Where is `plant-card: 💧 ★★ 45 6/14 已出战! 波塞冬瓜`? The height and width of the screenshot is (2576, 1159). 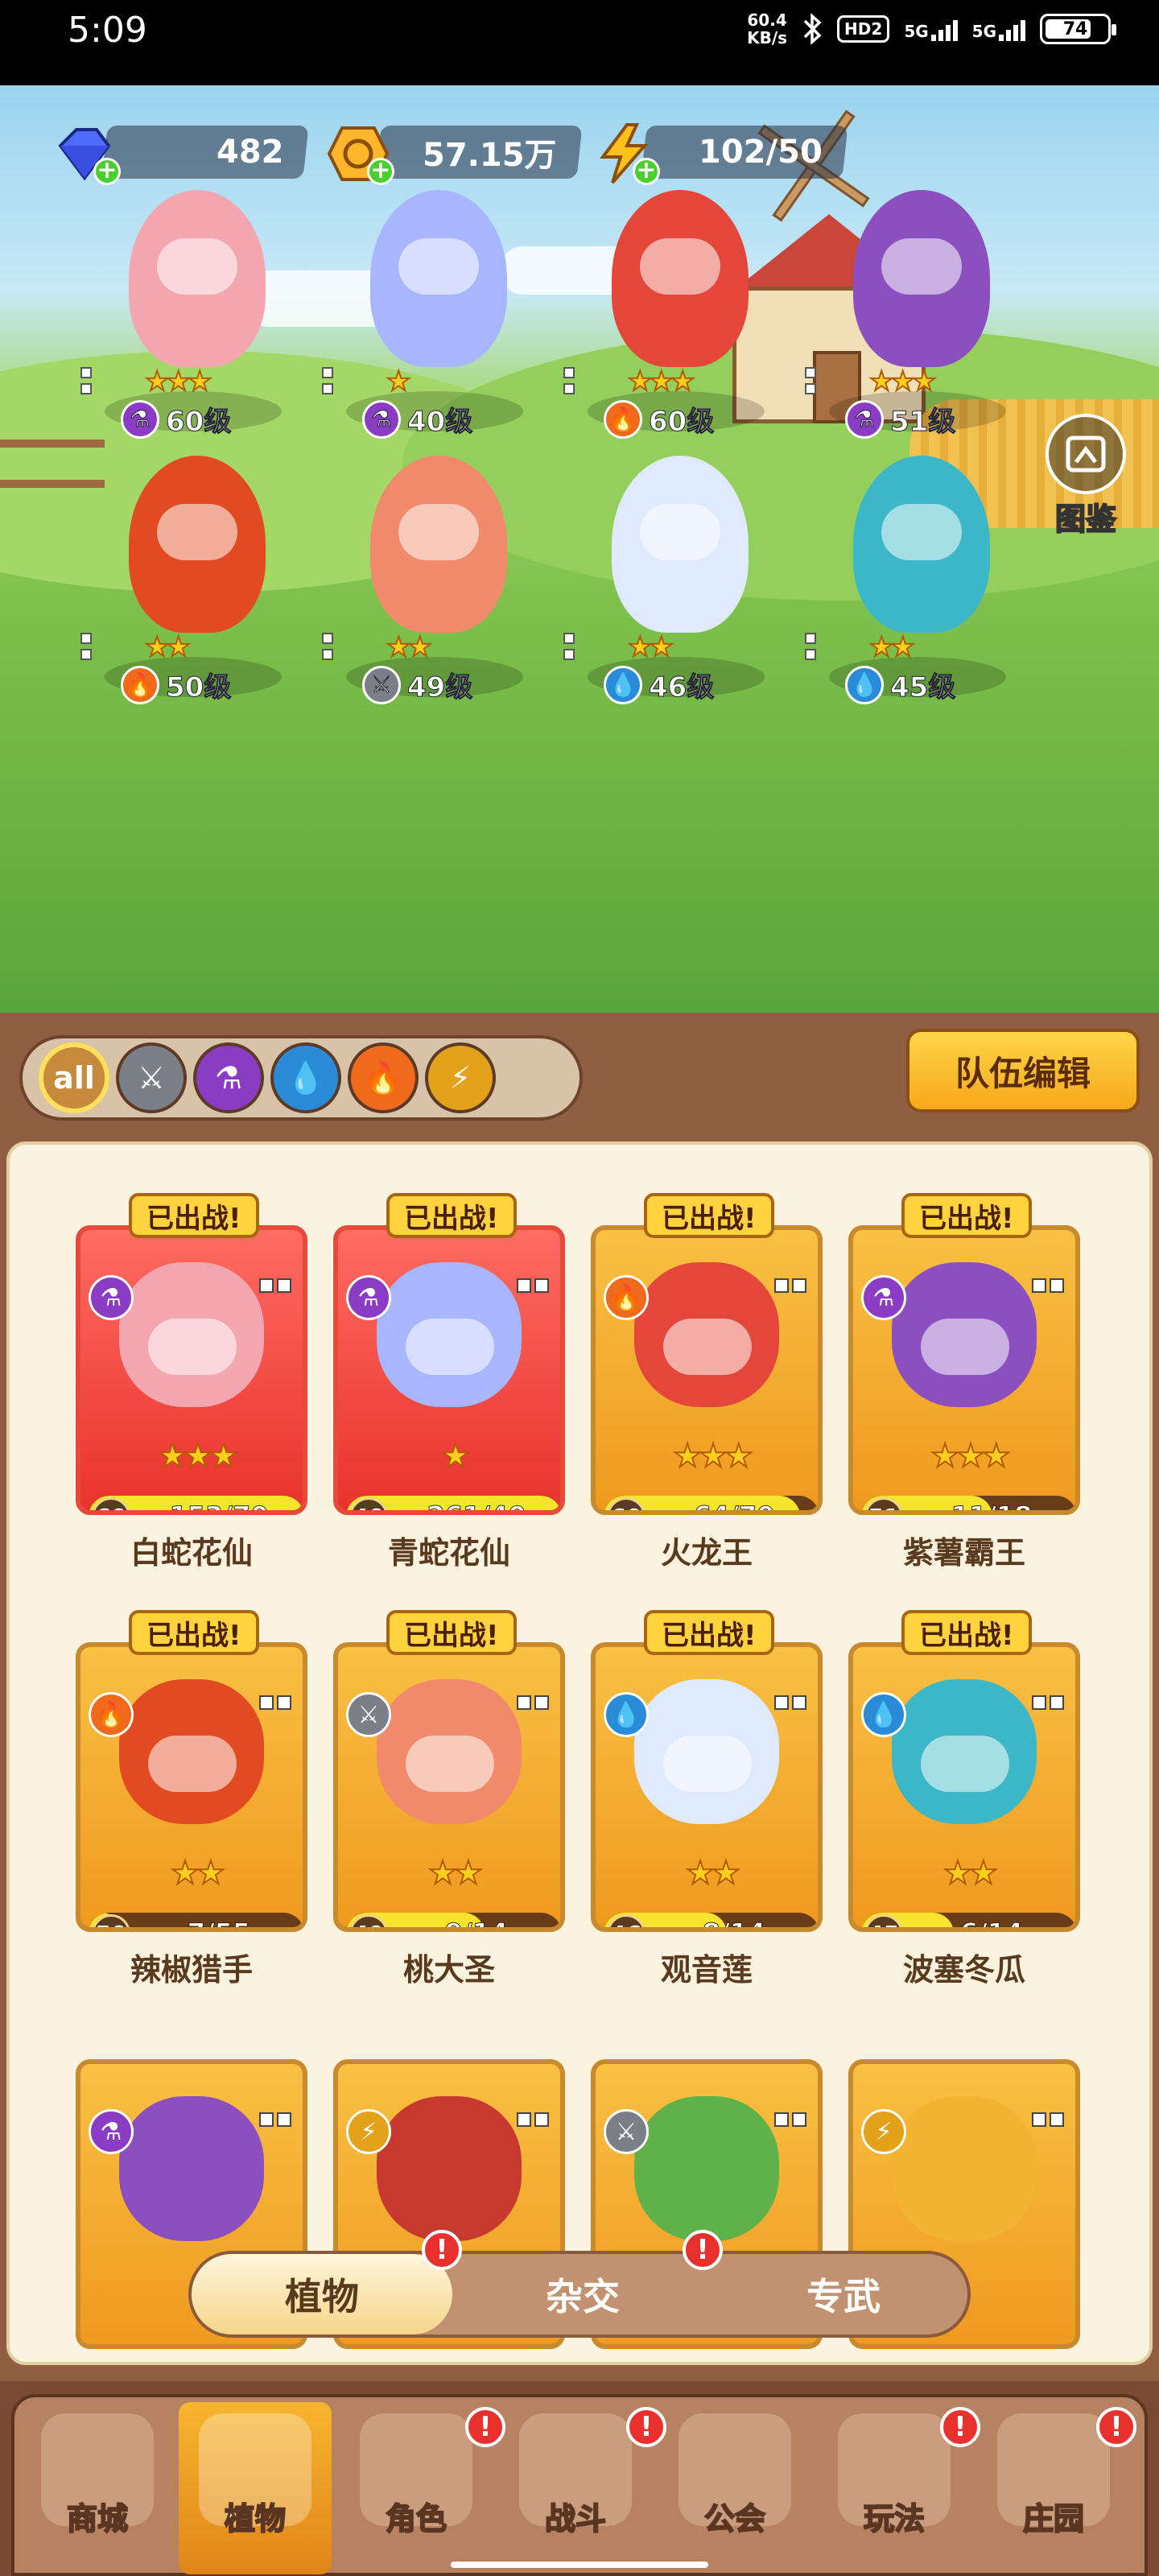
plant-card: 💧 ★★ 45 6/14 已出战! 波塞冬瓜 is located at coordinates (964, 1799).